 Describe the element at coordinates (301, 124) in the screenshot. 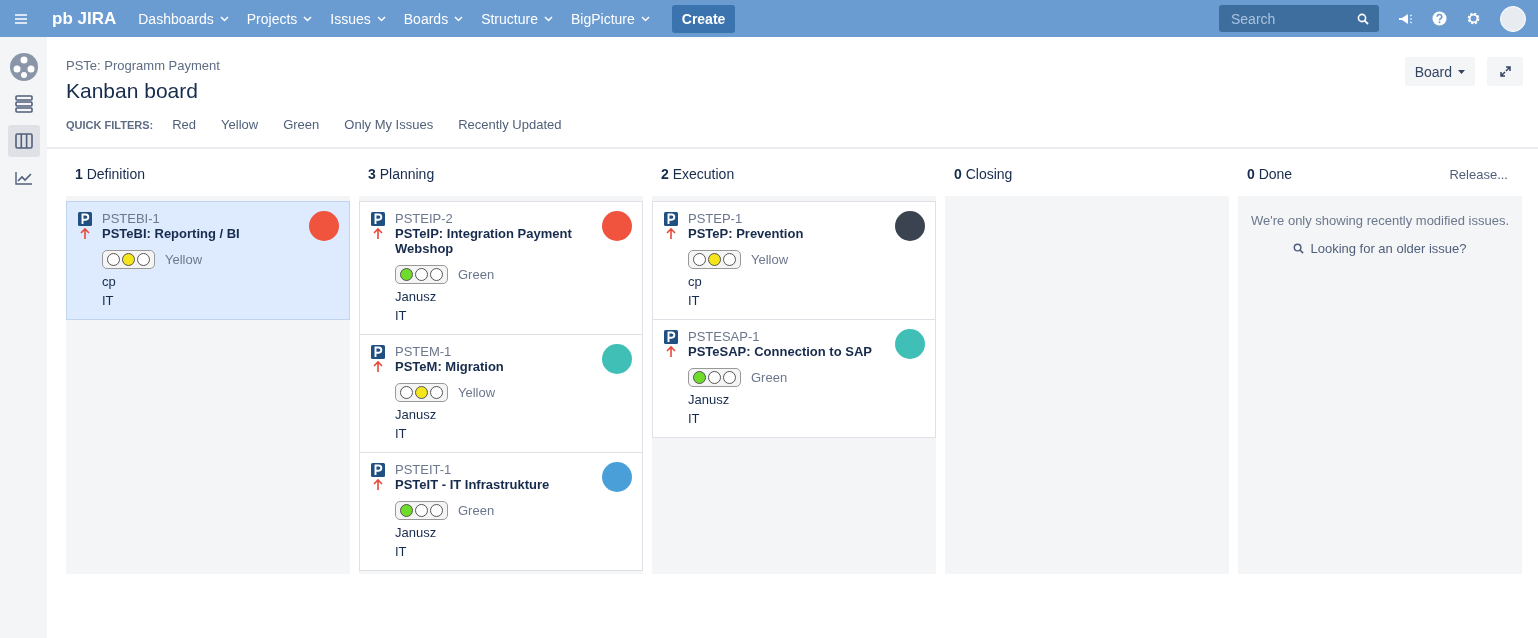

I see `quick-filter: Green` at that location.